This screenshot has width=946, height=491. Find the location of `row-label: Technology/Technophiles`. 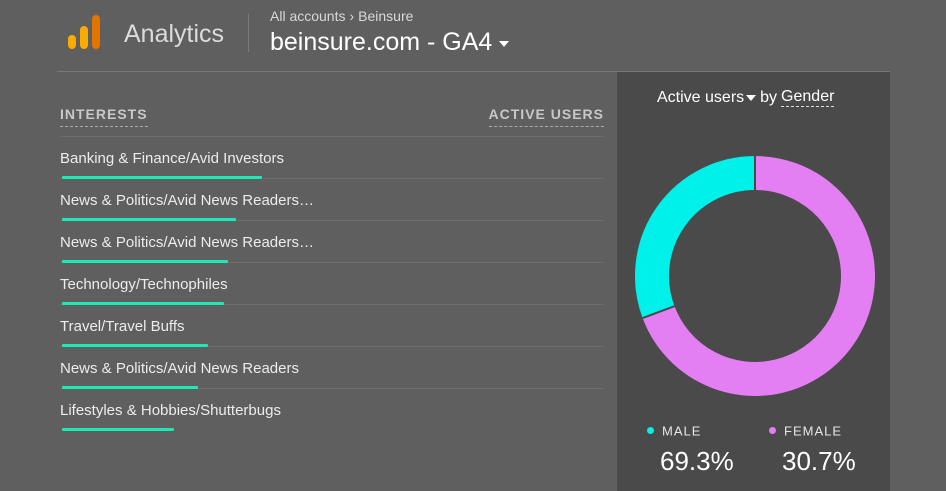

row-label: Technology/Technophiles is located at coordinates (144, 284).